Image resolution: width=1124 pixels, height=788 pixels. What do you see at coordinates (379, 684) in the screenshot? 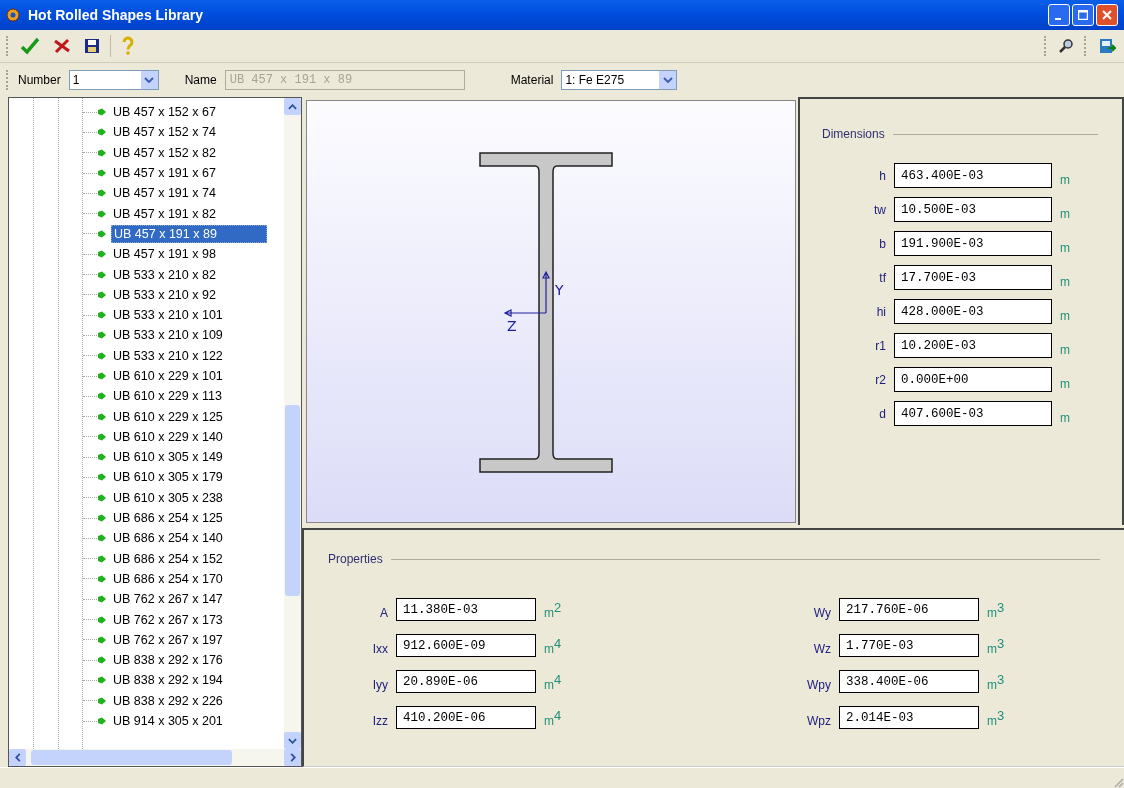
I see `property-label: Iyy` at bounding box center [379, 684].